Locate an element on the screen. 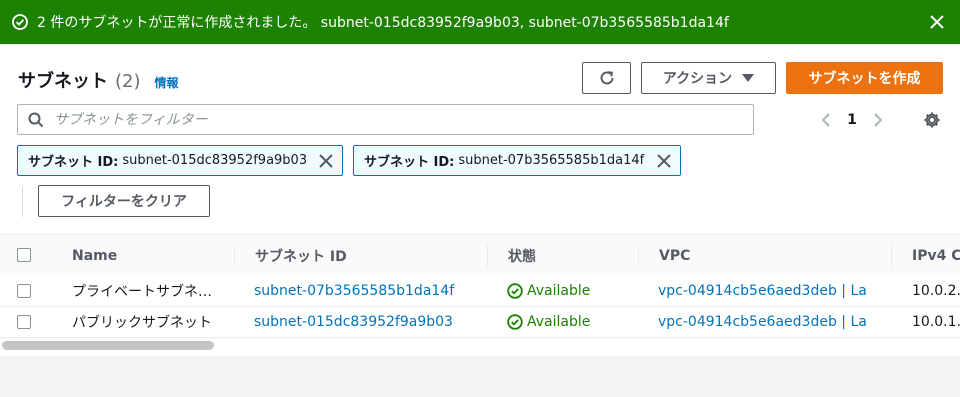  page-title: サブネット (2) 情報 is located at coordinates (98, 80).